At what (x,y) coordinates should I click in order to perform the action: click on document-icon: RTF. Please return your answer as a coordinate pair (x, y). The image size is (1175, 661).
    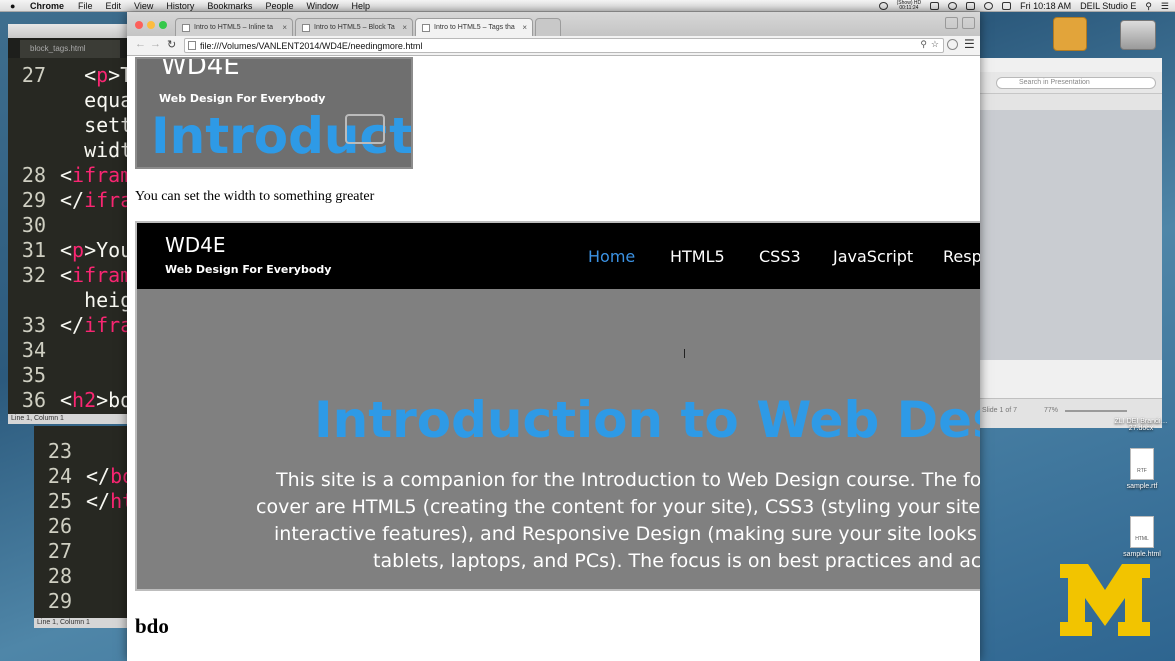
    Looking at the image, I should click on (1142, 464).